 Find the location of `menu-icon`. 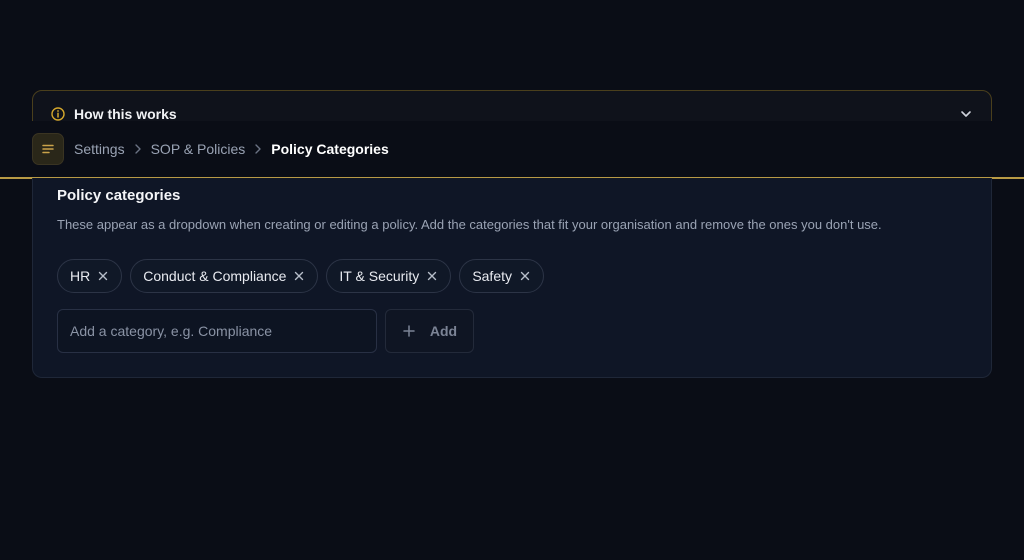

menu-icon is located at coordinates (48, 149).